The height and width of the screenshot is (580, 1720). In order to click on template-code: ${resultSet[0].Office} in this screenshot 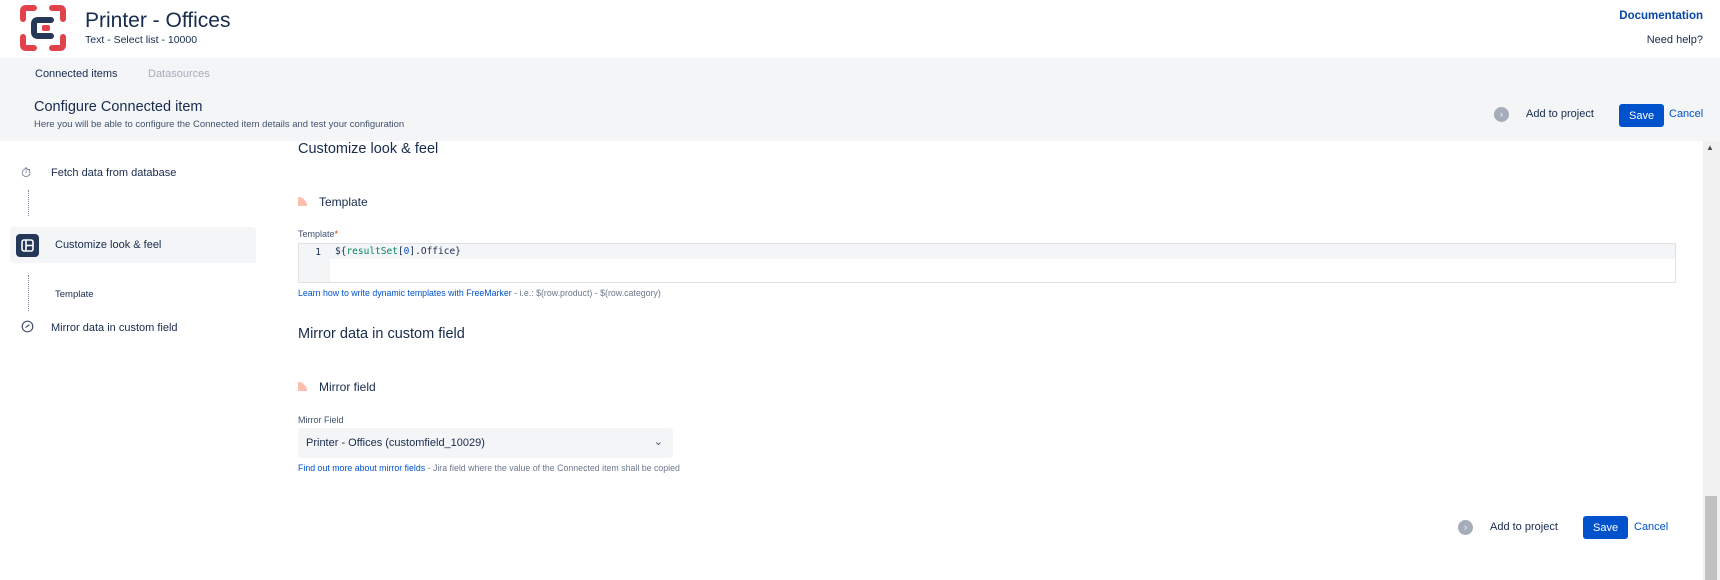, I will do `click(398, 251)`.